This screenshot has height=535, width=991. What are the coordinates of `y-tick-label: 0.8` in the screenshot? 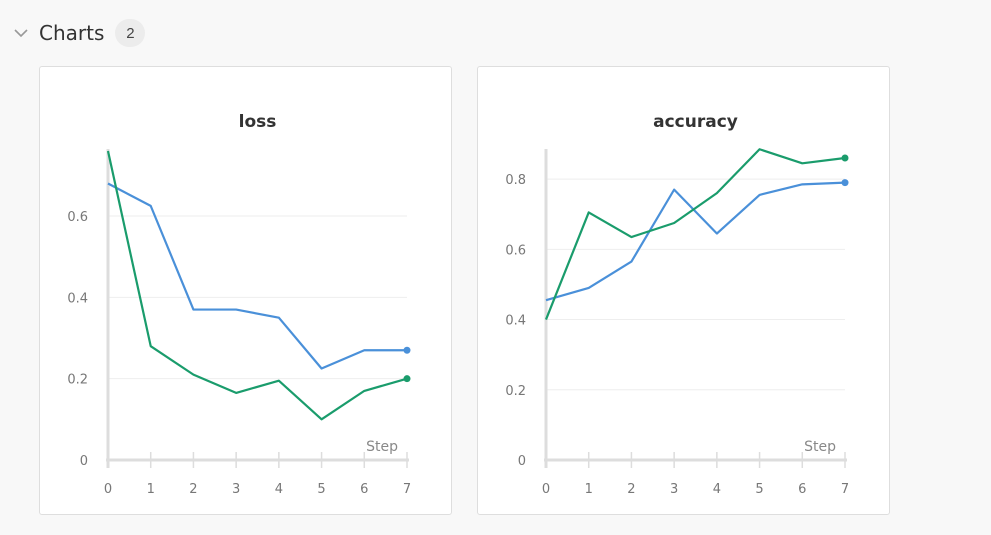 It's located at (515, 180).